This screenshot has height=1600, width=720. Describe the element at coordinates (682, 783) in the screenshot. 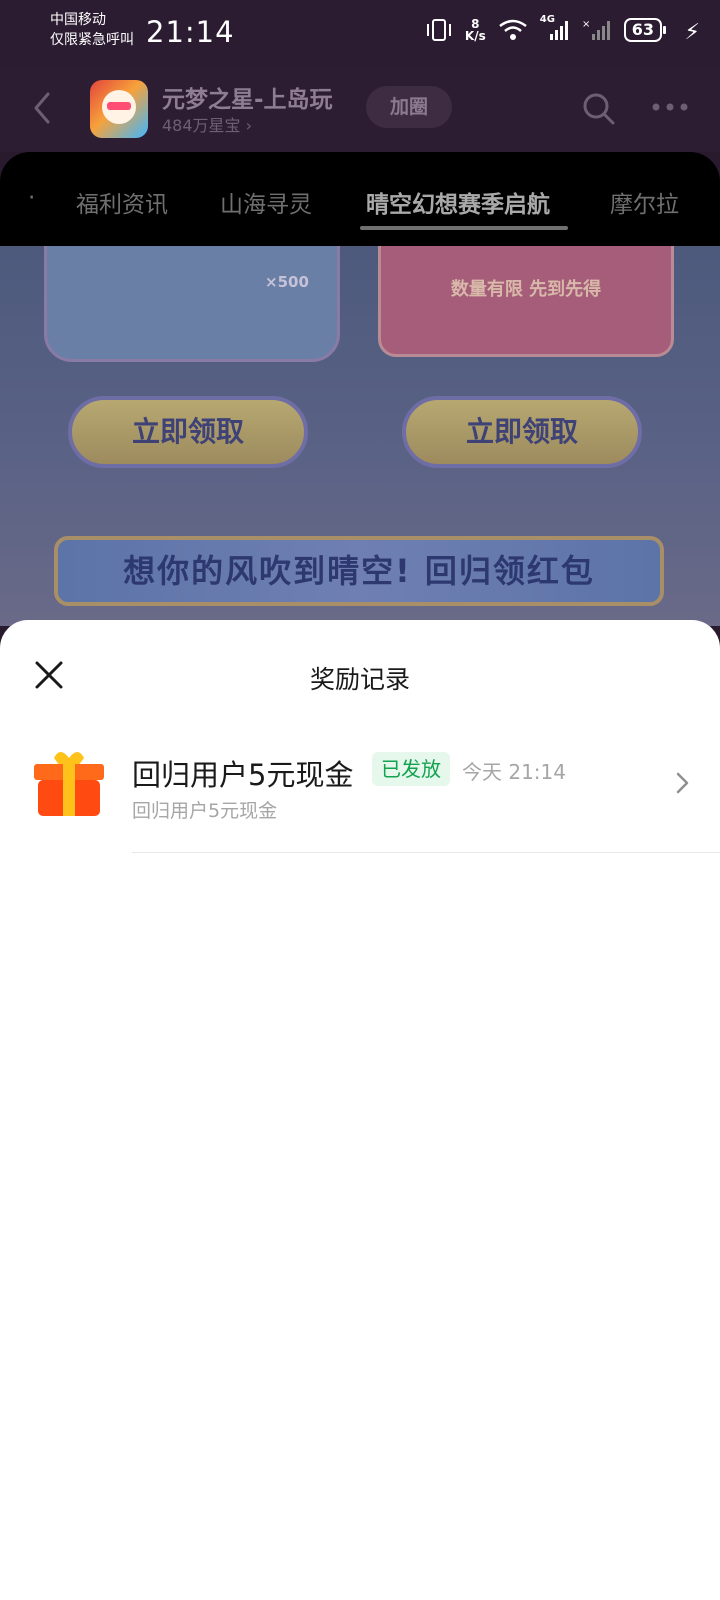

I see `chevron-right-icon` at that location.